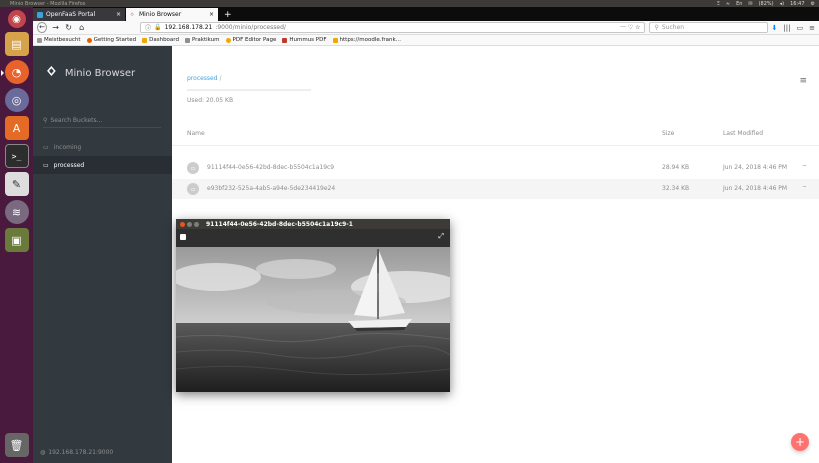 The image size is (819, 463). I want to click on minimize-window-button, so click(189, 224).